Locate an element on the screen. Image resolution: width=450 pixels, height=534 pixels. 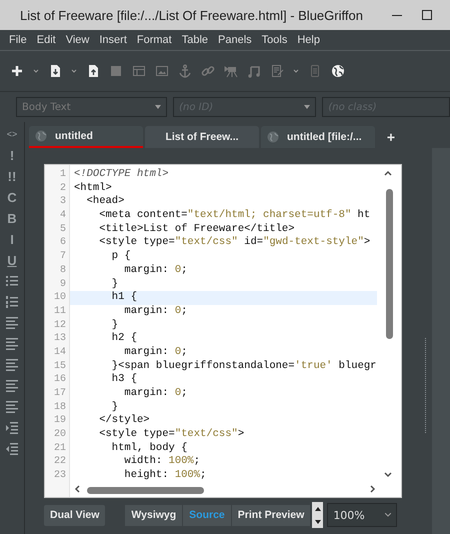
menu-item: View is located at coordinates (77, 40).